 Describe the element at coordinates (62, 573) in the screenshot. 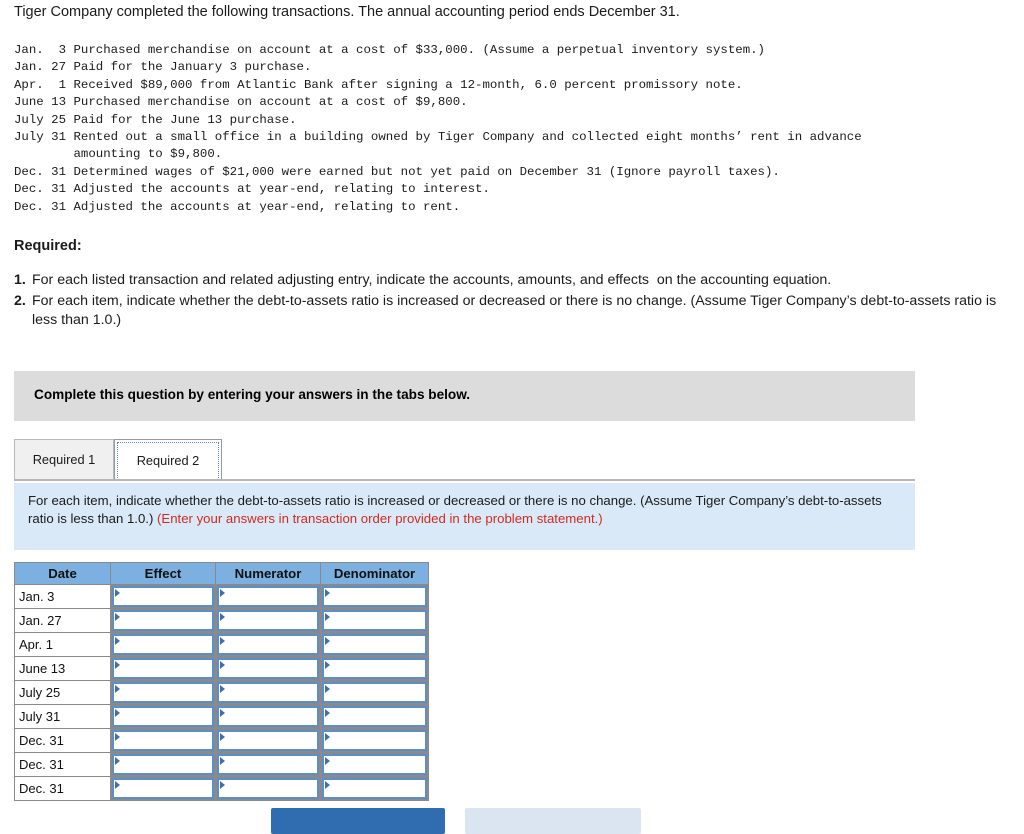

I see `column-header-date: Date` at that location.